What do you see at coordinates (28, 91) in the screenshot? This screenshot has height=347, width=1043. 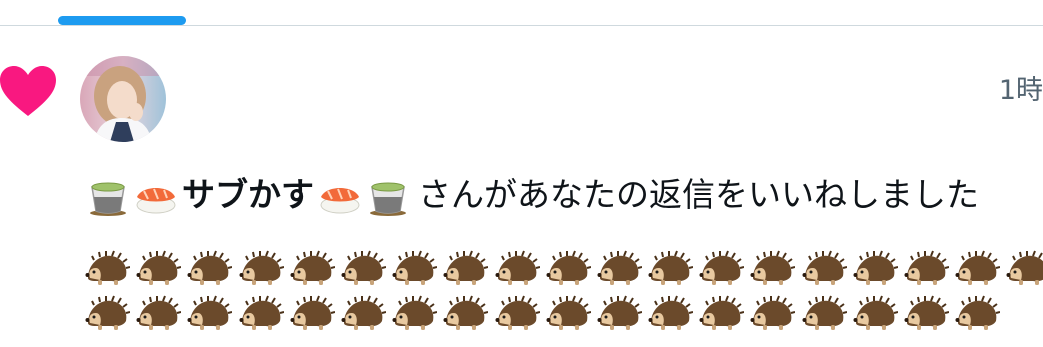 I see `heart-icon` at bounding box center [28, 91].